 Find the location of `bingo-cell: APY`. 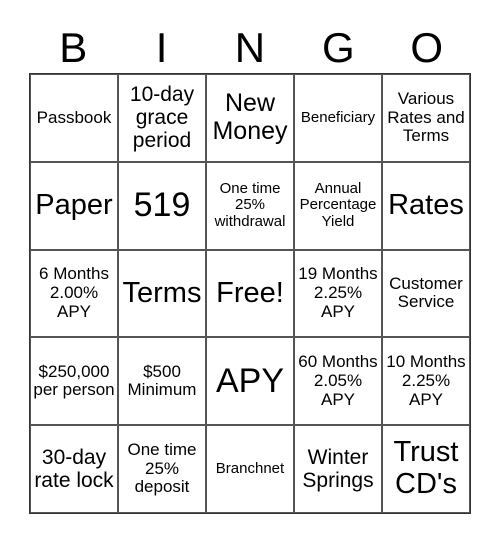

bingo-cell: APY is located at coordinates (250, 381).